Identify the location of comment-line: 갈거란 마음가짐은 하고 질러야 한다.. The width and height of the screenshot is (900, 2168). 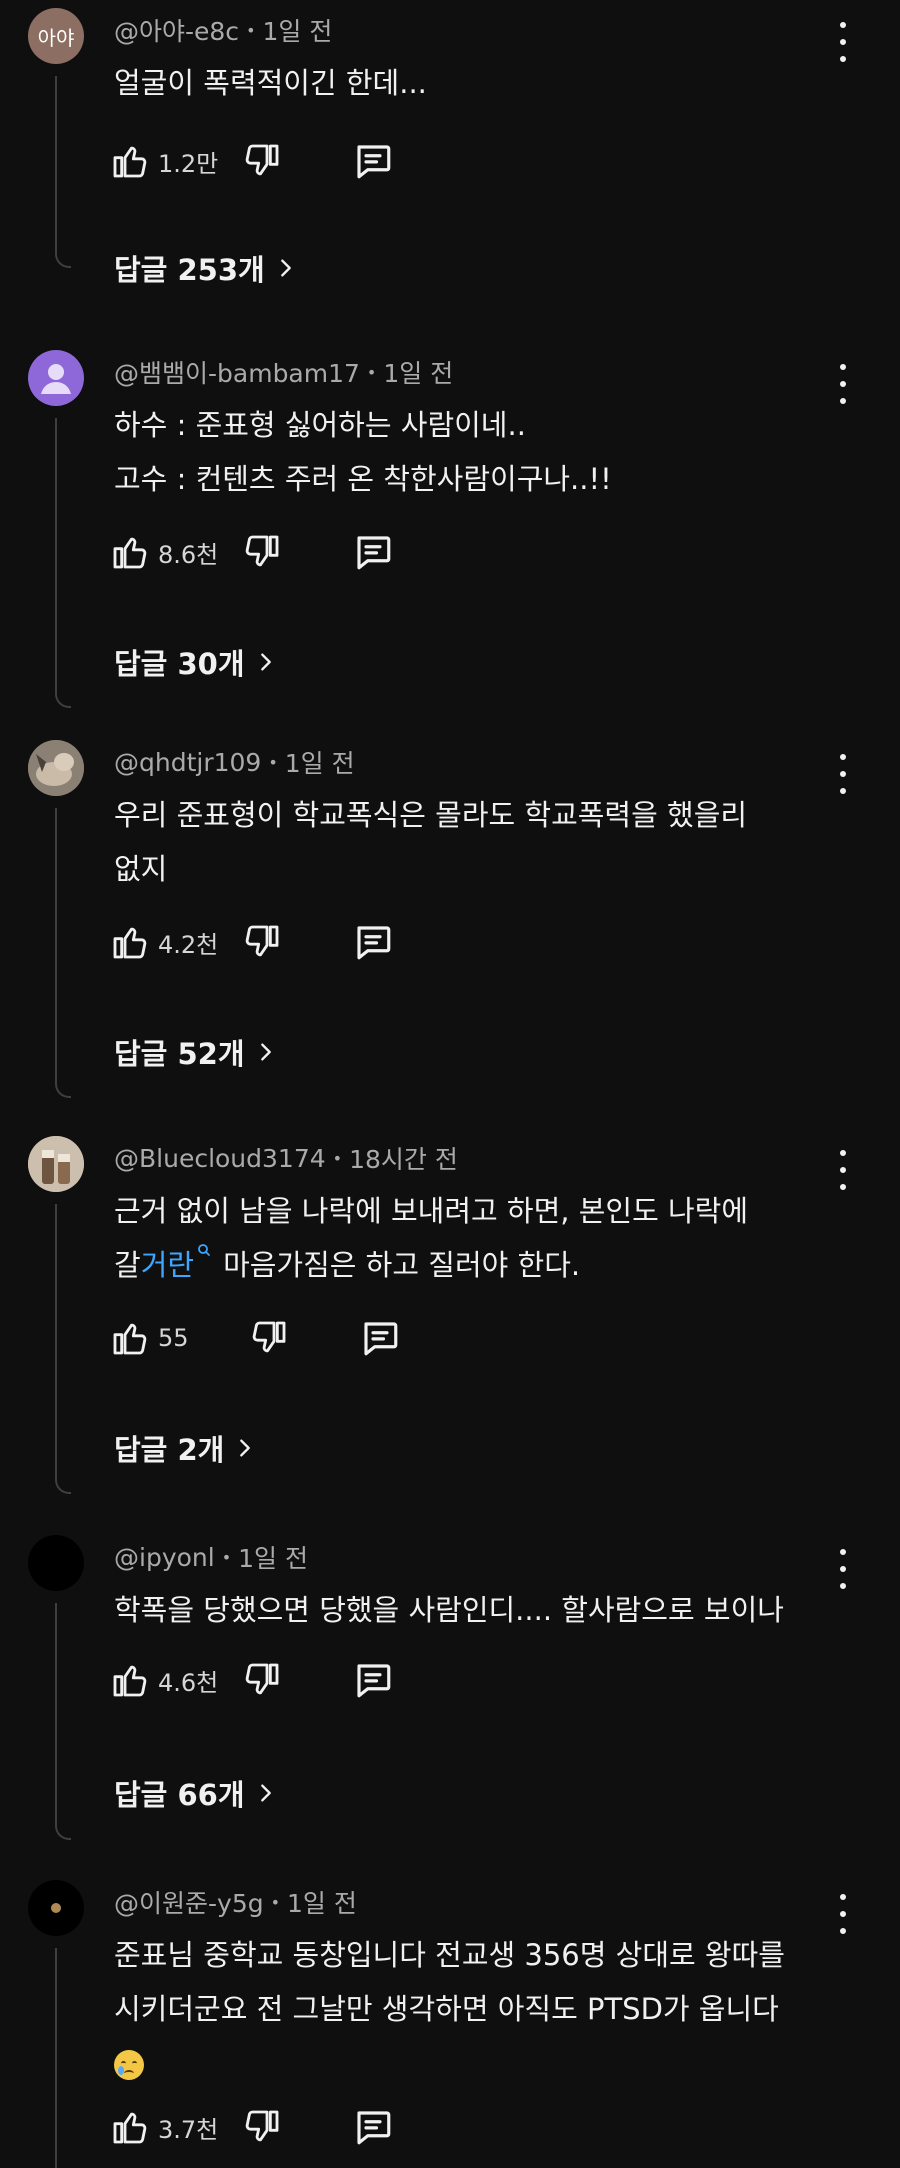
(474, 1265).